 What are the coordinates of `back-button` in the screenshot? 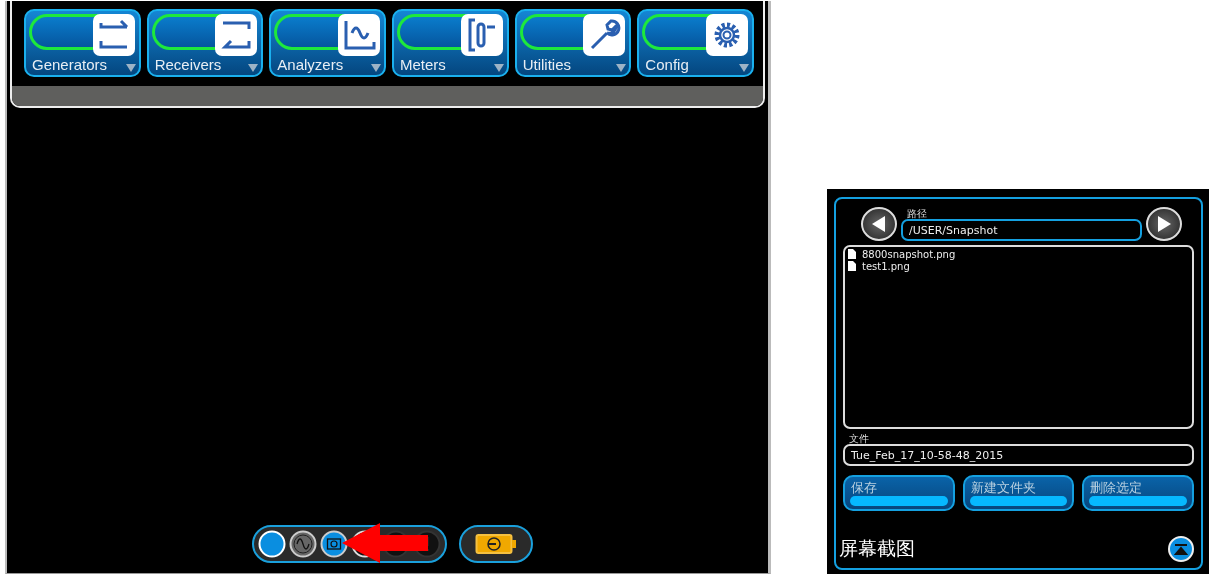 It's located at (879, 224).